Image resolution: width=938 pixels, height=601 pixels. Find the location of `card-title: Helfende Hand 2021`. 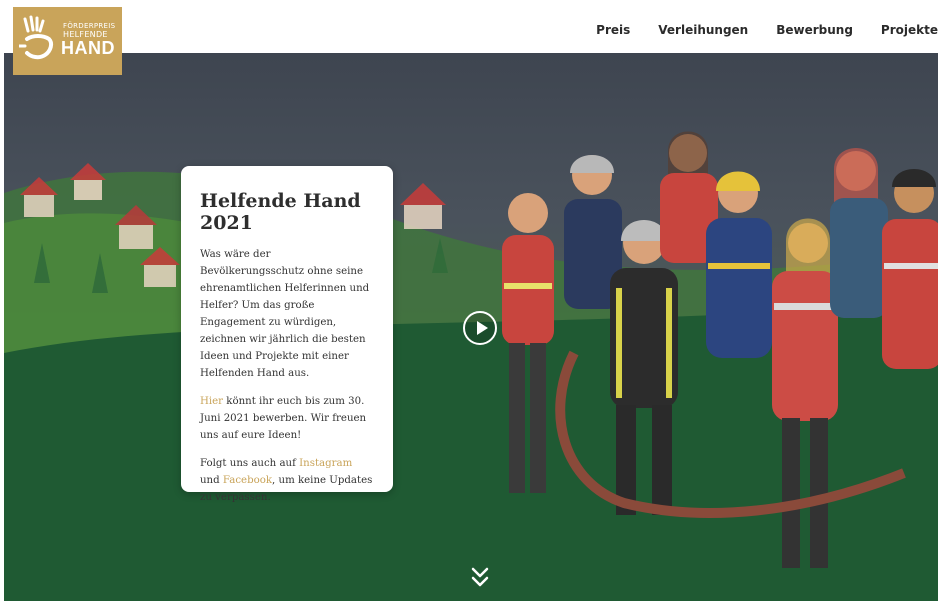

card-title: Helfende Hand 2021 is located at coordinates (280, 212).